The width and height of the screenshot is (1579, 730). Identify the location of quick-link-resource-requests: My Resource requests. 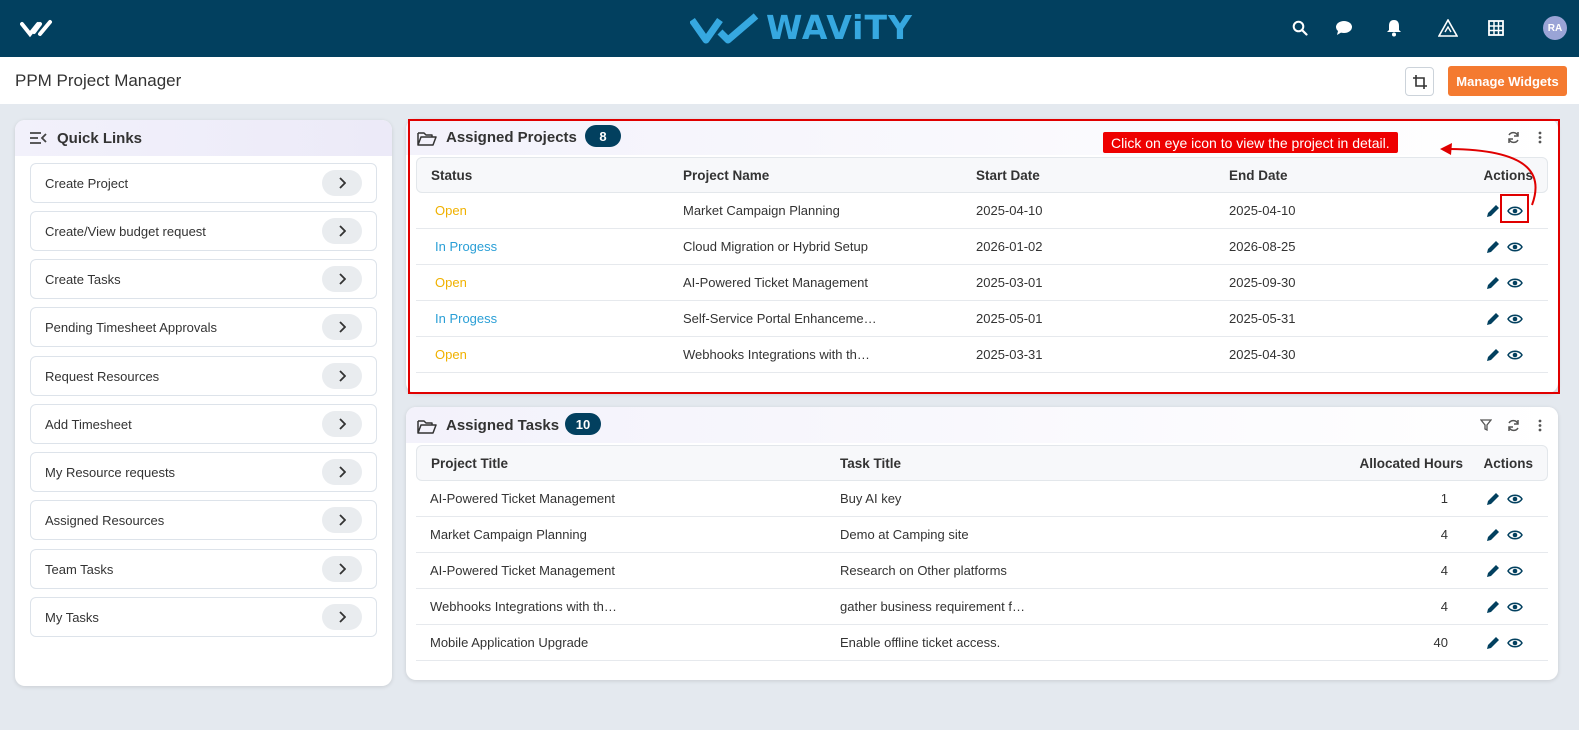
(203, 472).